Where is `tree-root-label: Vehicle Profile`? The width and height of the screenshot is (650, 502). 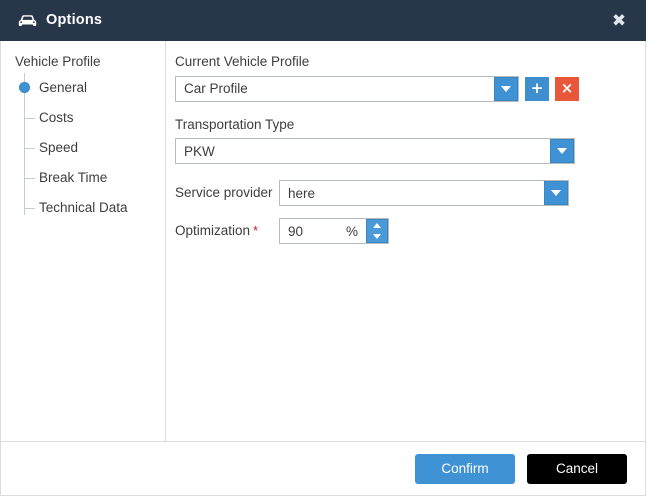 tree-root-label: Vehicle Profile is located at coordinates (58, 61).